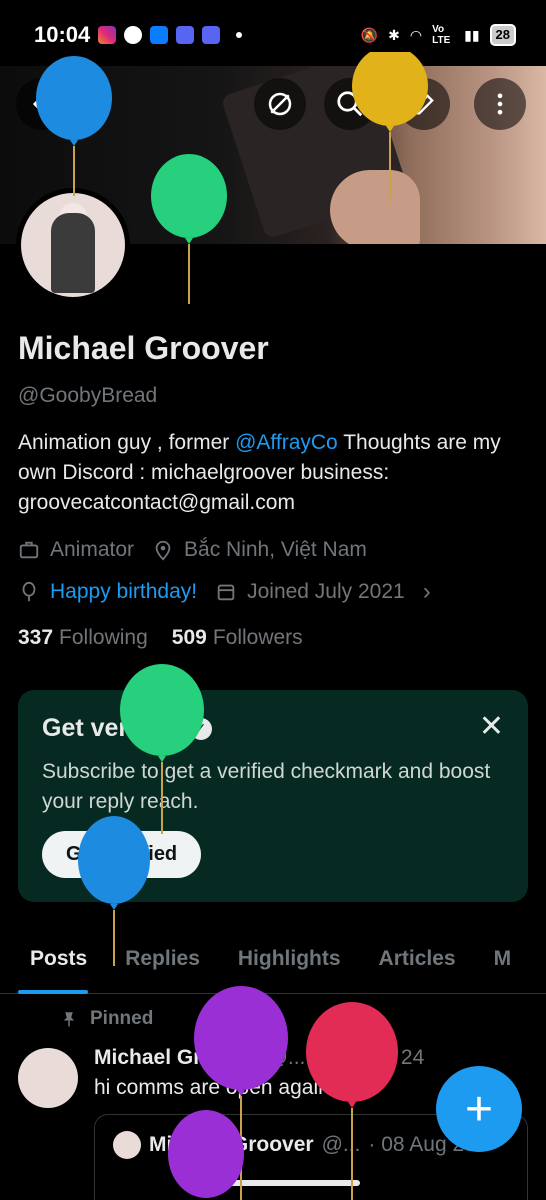 This screenshot has height=1200, width=546. What do you see at coordinates (275, 1183) in the screenshot?
I see `gesture-nav-handle` at bounding box center [275, 1183].